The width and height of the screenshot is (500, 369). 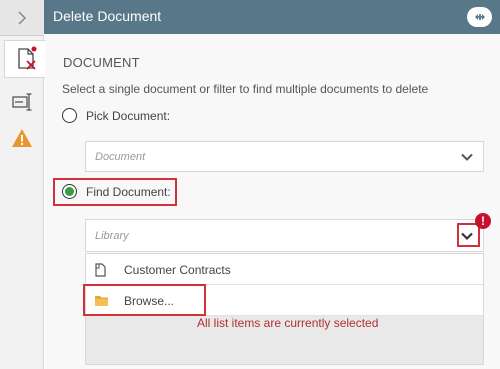 I want to click on chevron-down-icon, so click(x=467, y=157).